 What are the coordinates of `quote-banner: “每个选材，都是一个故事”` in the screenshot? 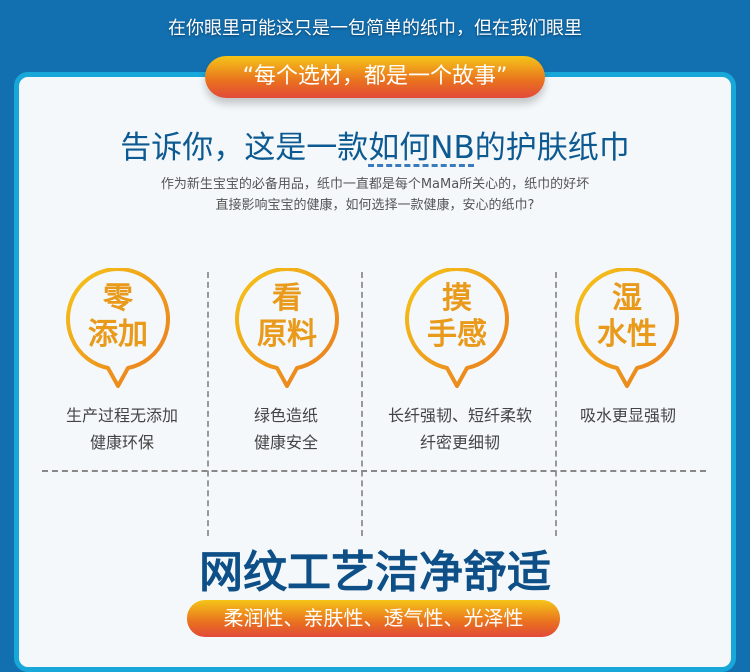 It's located at (375, 77).